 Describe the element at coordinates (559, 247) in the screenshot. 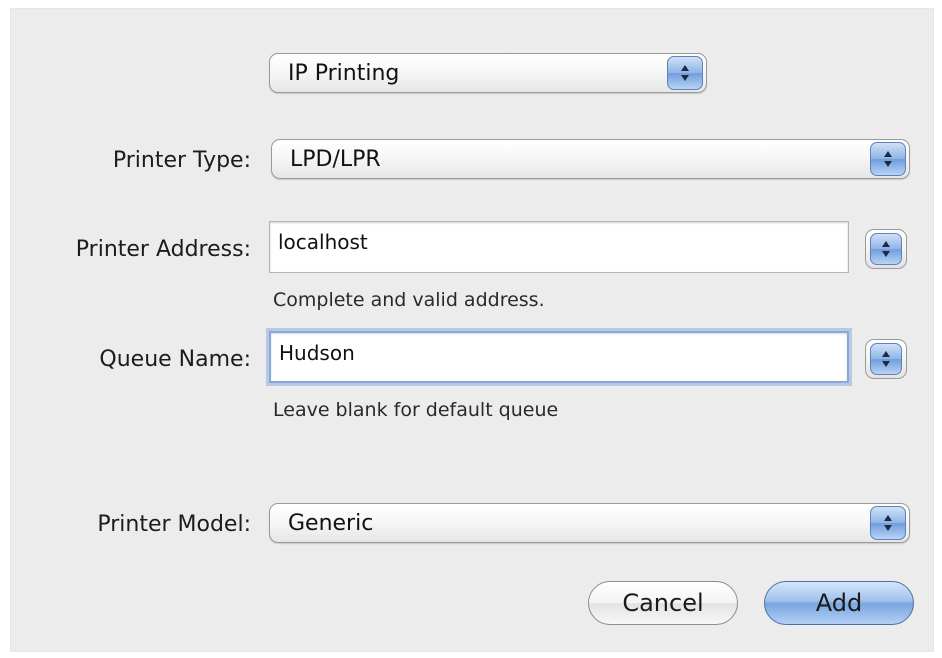

I see `printer-address-field: localhost` at that location.